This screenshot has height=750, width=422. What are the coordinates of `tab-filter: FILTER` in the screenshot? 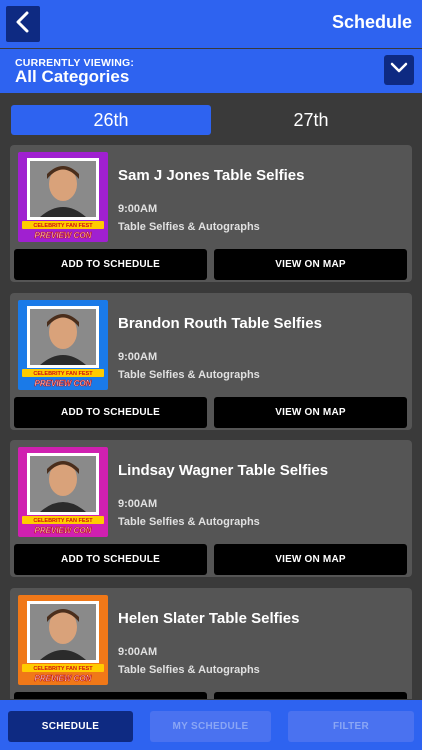 It's located at (351, 726).